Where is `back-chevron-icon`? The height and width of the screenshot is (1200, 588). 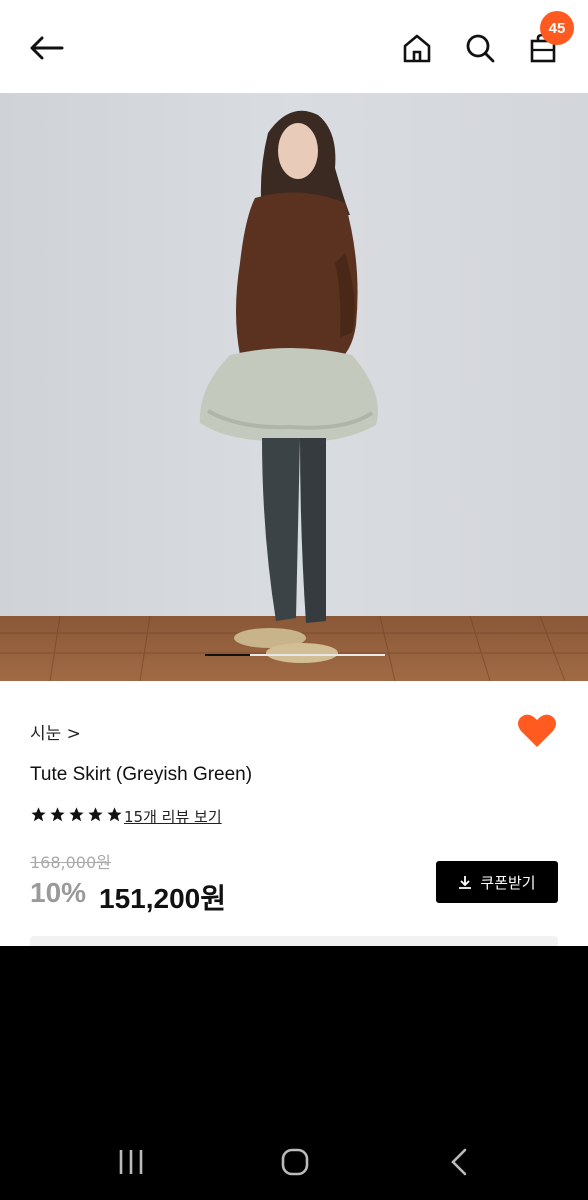 back-chevron-icon is located at coordinates (459, 1162).